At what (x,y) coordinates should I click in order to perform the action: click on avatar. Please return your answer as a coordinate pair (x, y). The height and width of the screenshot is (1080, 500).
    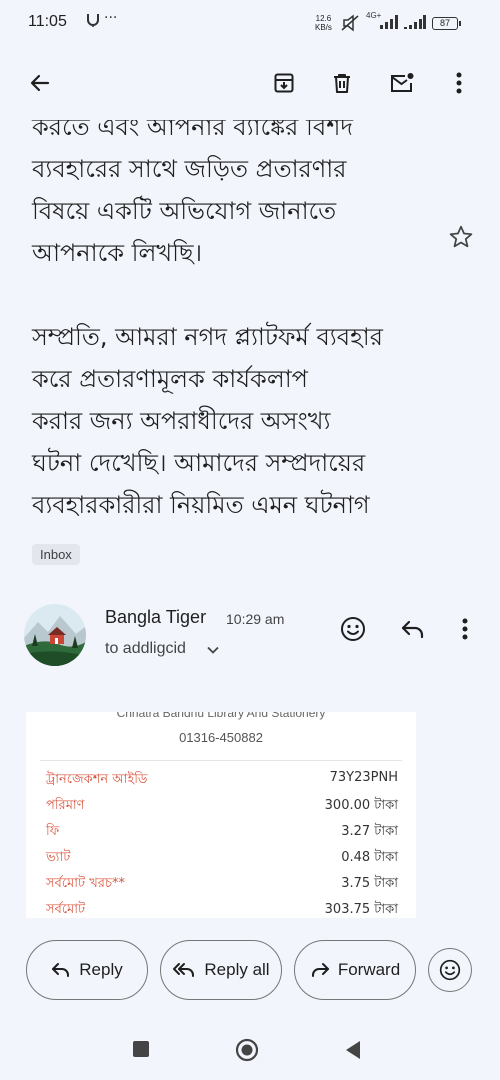
    Looking at the image, I should click on (55, 635).